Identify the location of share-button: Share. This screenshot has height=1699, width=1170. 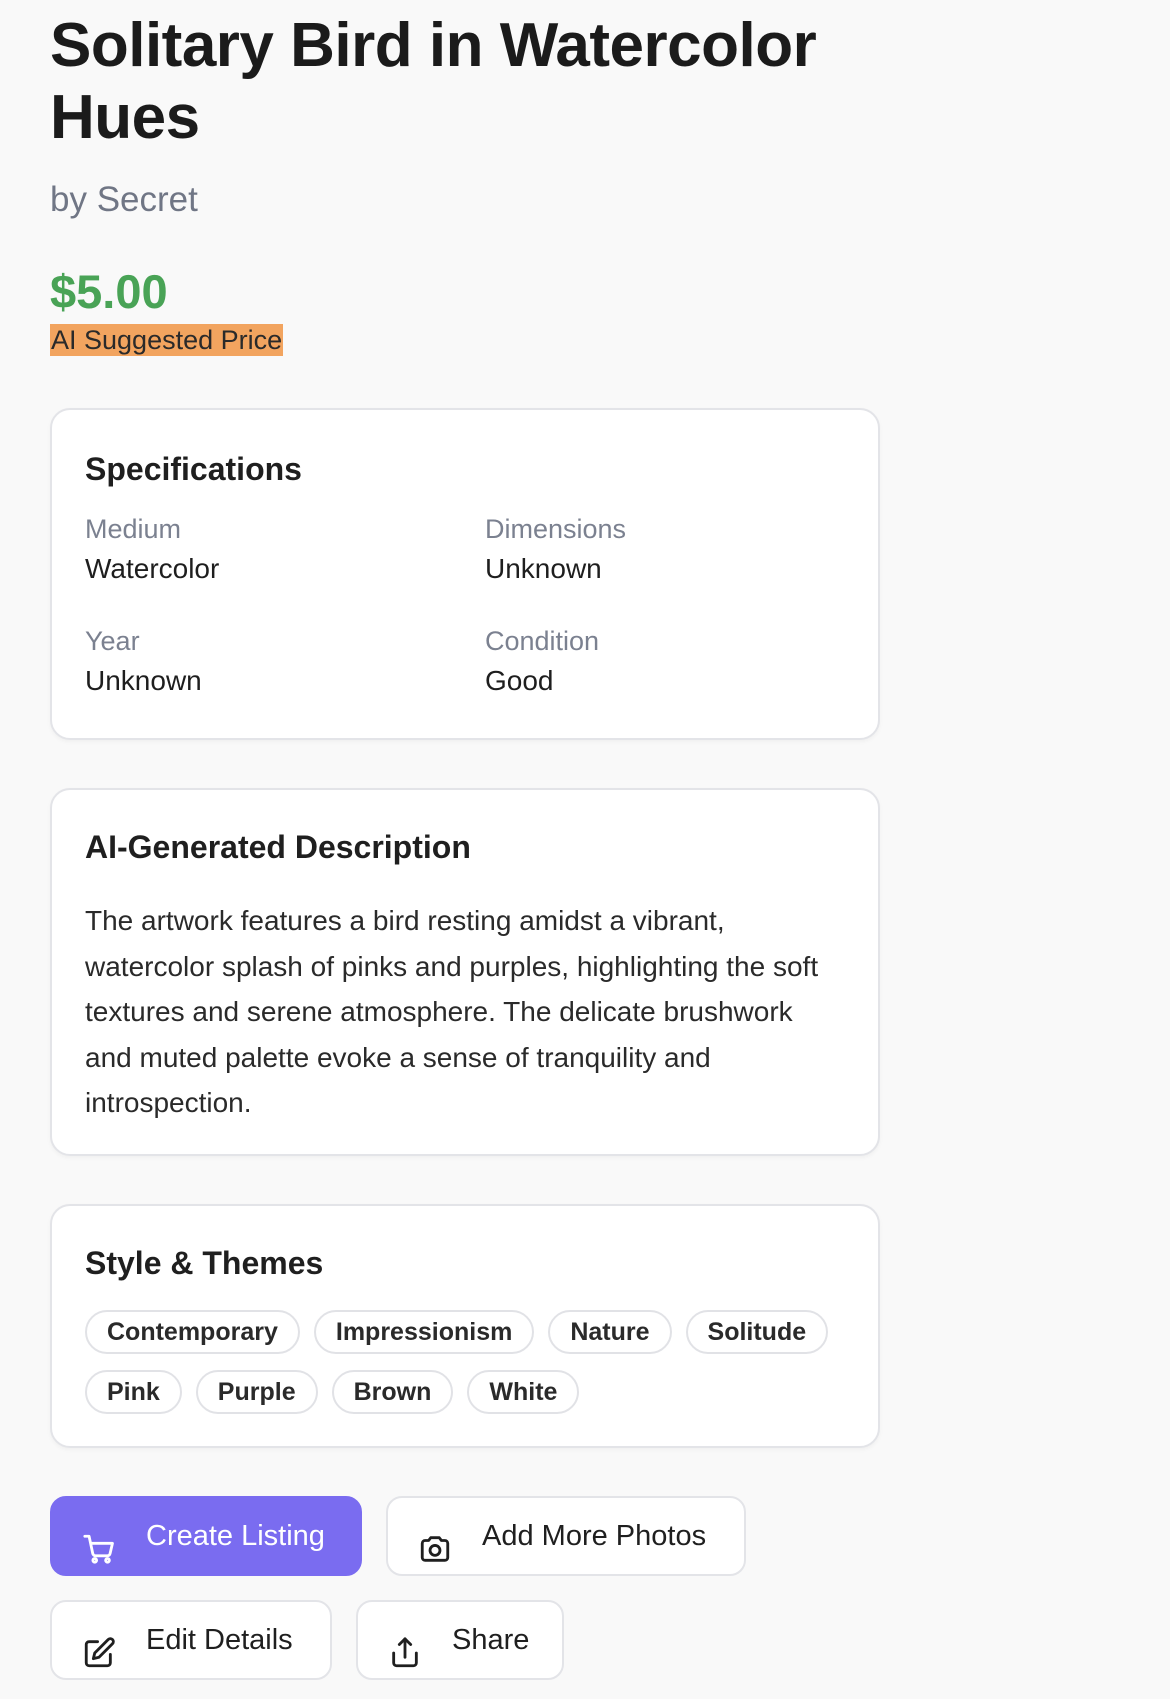
(460, 1640).